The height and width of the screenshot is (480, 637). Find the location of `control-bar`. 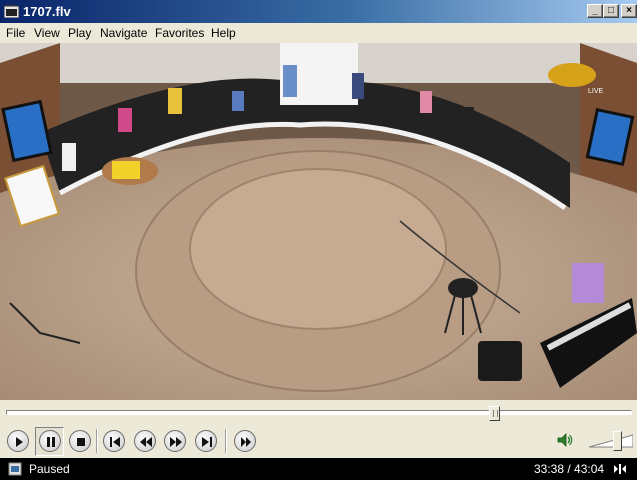

control-bar is located at coordinates (318, 441).